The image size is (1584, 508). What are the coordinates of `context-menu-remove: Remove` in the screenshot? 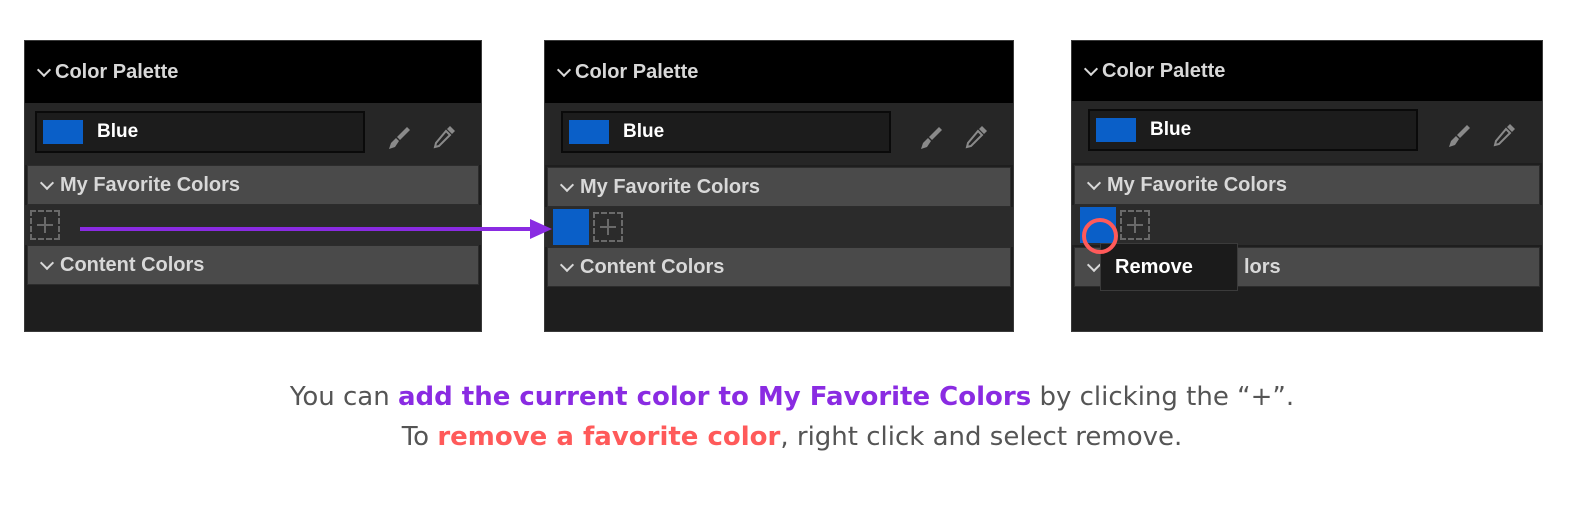 It's located at (1154, 267).